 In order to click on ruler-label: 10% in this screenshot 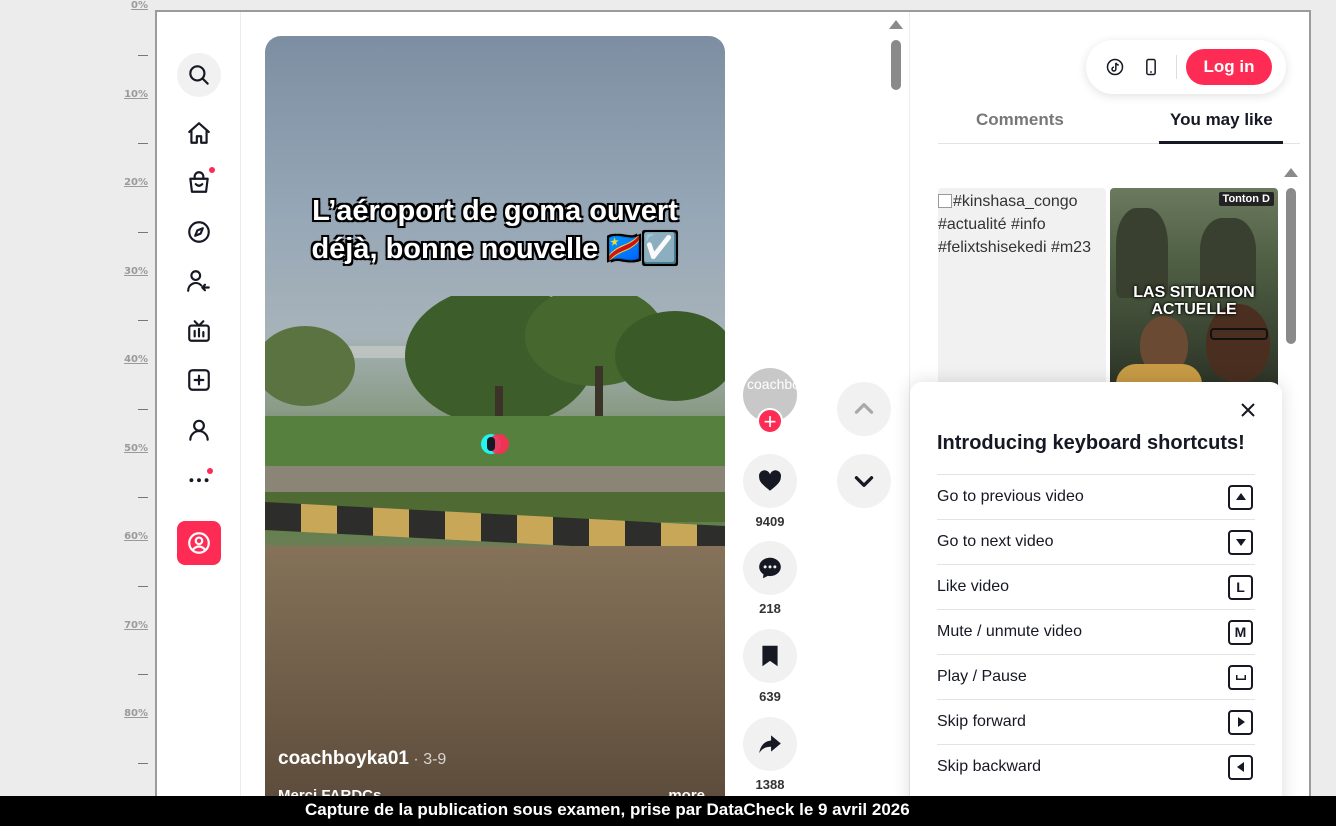, I will do `click(136, 94)`.